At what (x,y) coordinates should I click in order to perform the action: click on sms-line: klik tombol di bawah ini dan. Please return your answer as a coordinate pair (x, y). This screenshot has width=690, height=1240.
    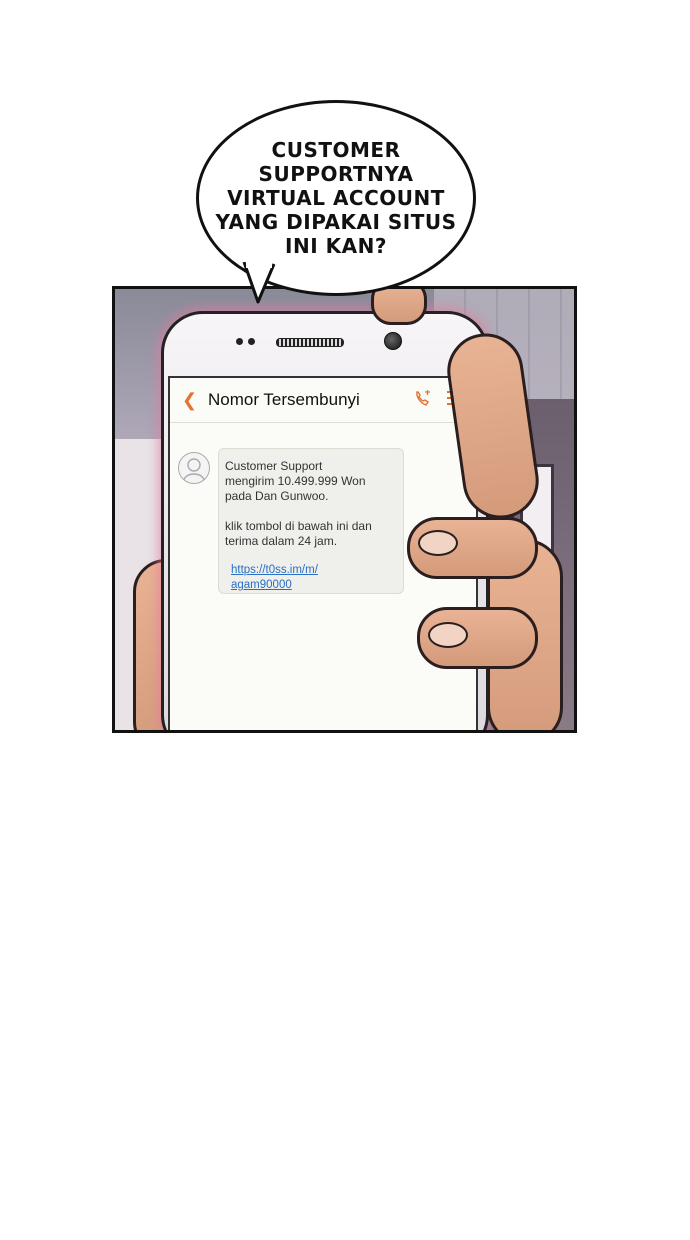
    Looking at the image, I should click on (298, 526).